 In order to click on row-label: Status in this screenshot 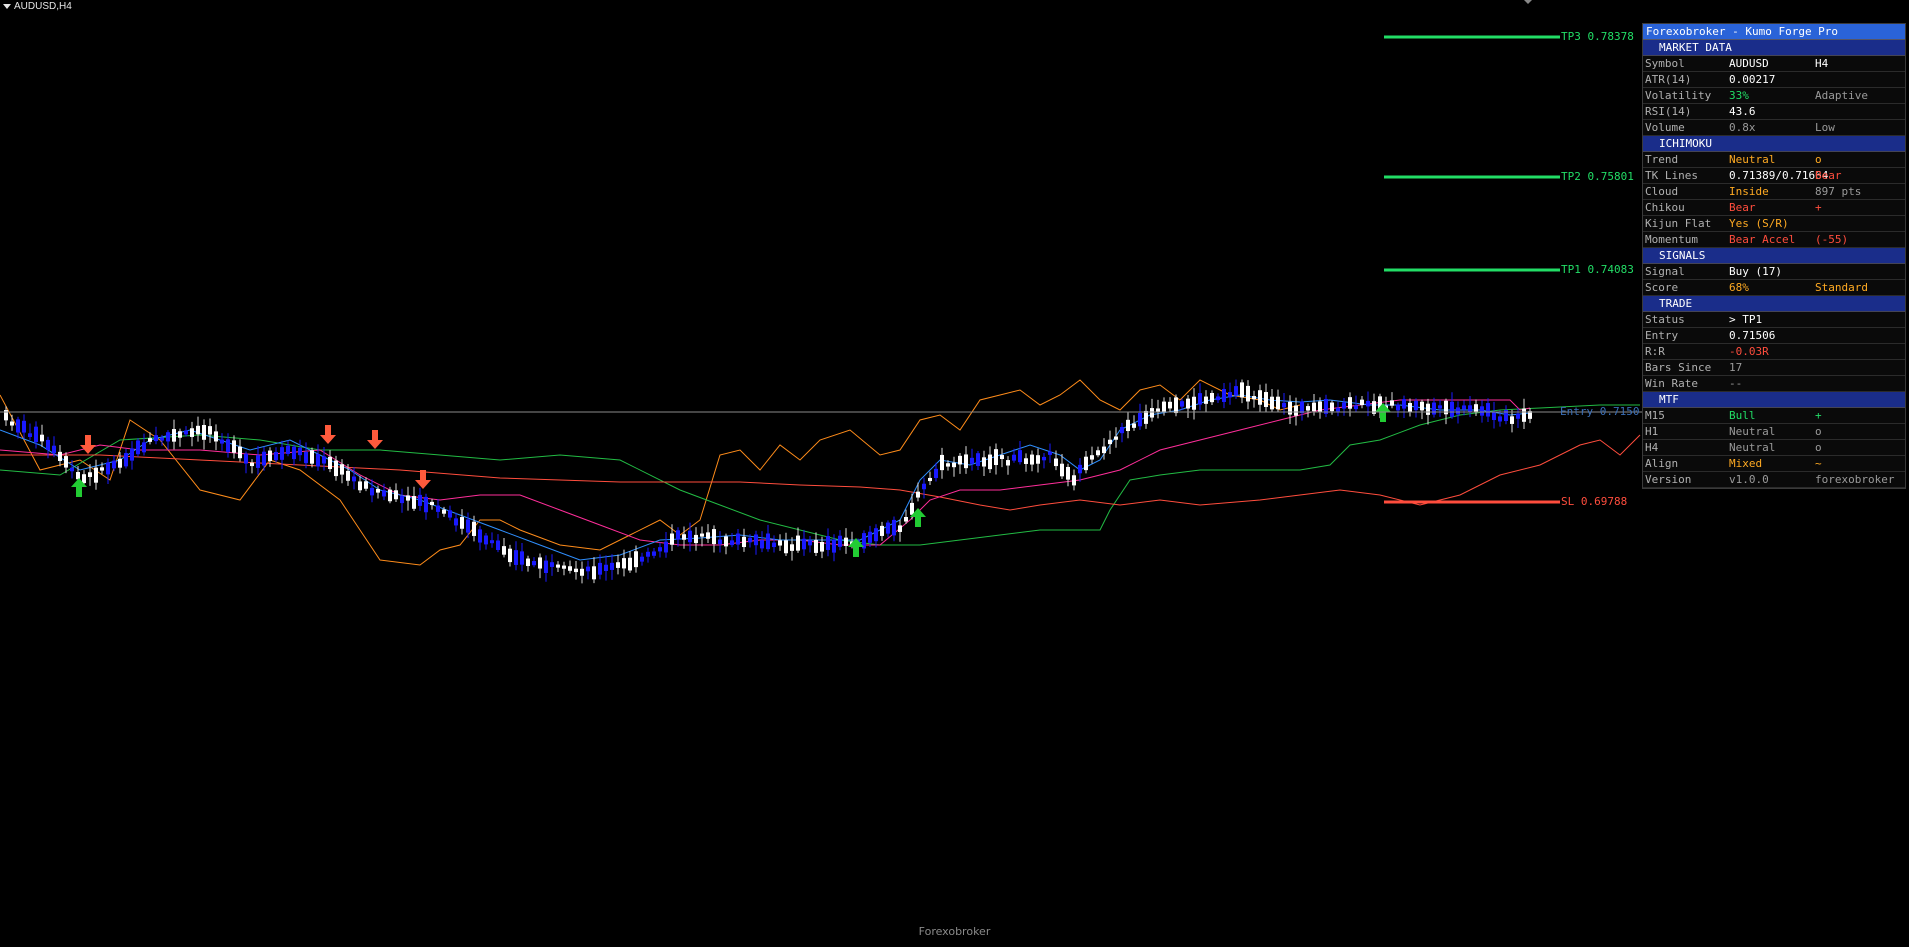, I will do `click(1665, 319)`.